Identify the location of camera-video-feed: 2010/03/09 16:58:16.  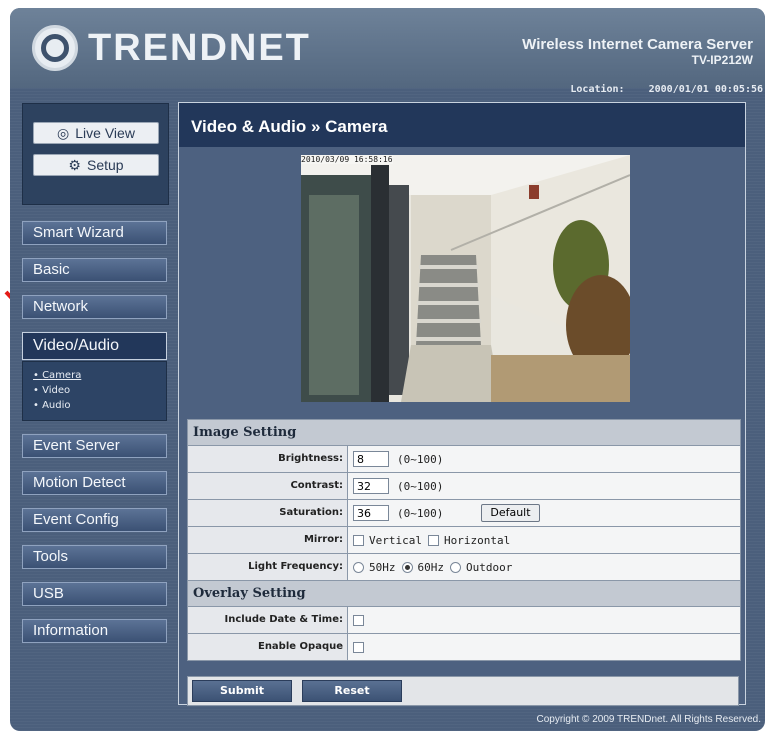
(465, 278).